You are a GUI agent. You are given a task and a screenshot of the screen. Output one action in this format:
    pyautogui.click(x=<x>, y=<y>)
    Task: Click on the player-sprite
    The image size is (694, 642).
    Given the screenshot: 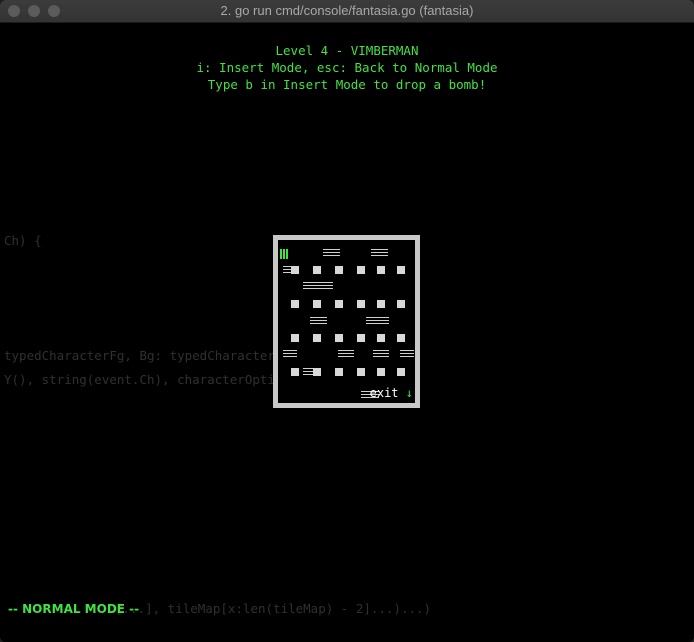 What is the action you would take?
    pyautogui.click(x=284, y=254)
    